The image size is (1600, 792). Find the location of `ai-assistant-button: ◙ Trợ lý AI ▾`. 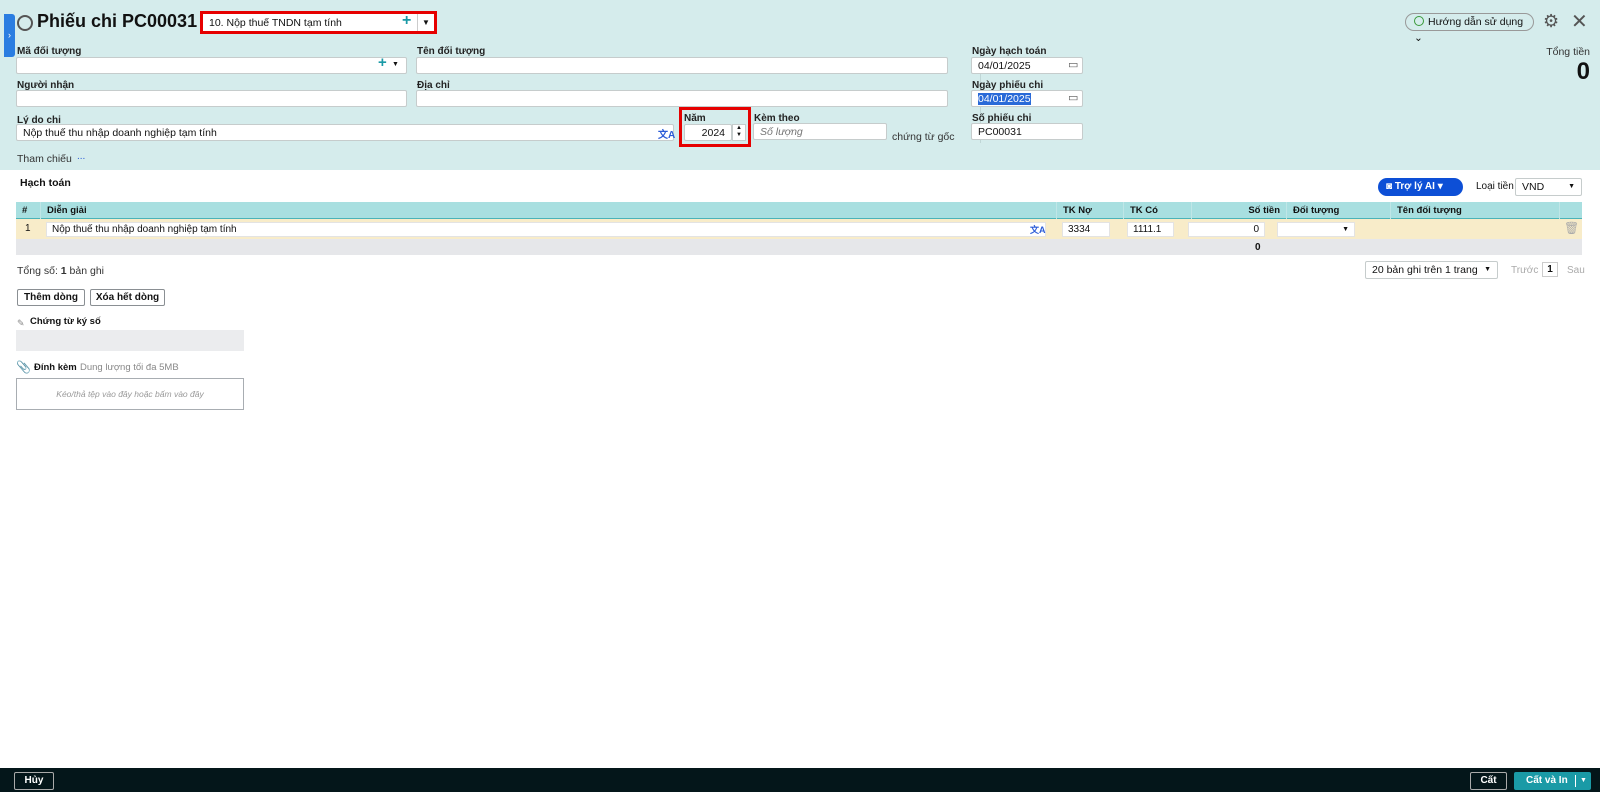

ai-assistant-button: ◙ Trợ lý AI ▾ is located at coordinates (1420, 187).